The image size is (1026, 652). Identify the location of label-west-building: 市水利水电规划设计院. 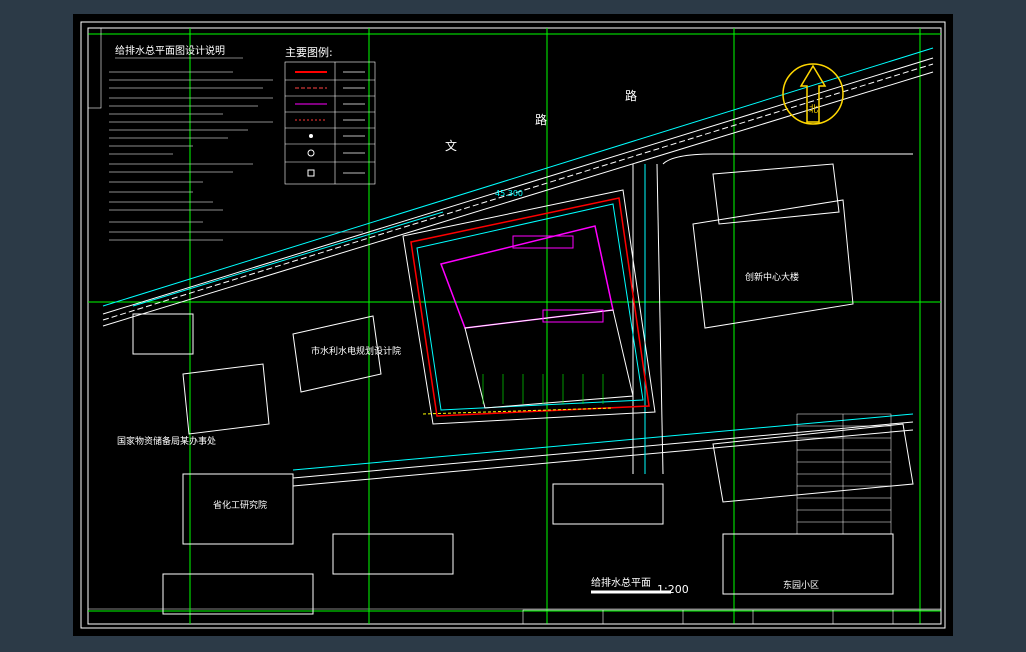
(356, 351).